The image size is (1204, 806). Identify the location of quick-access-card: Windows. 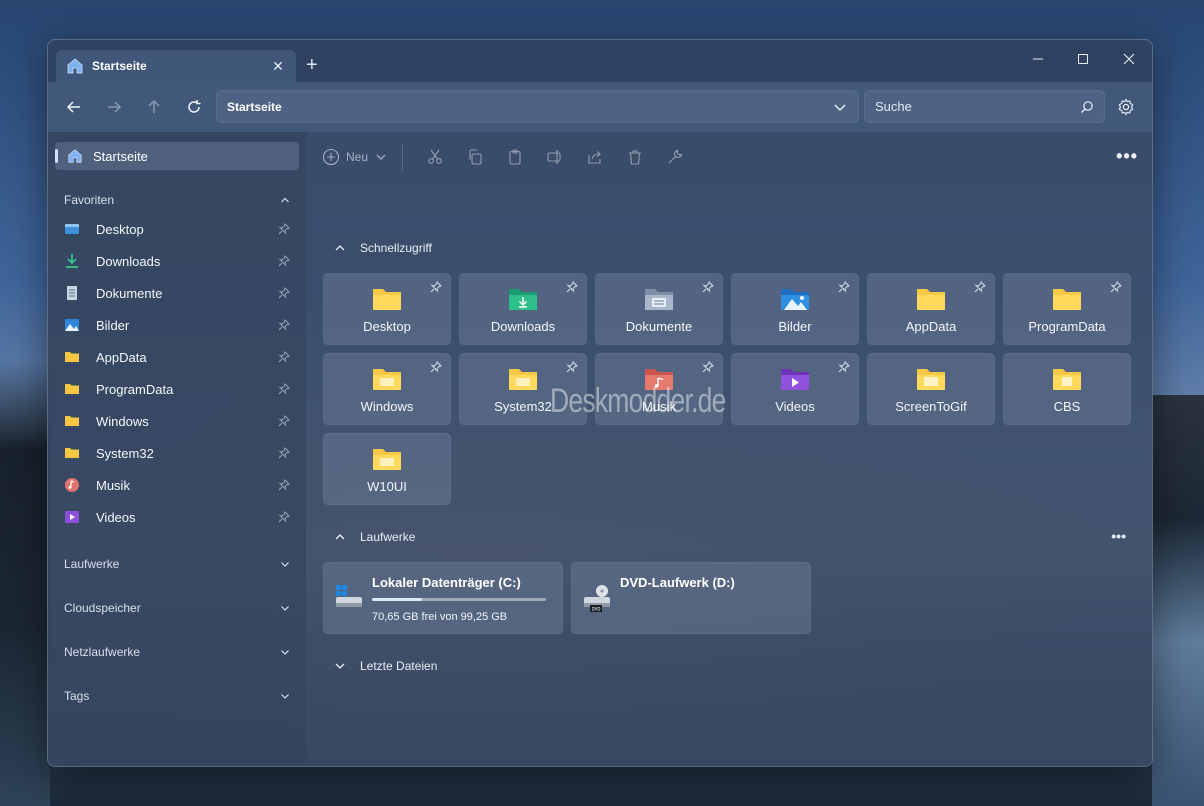
(387, 389).